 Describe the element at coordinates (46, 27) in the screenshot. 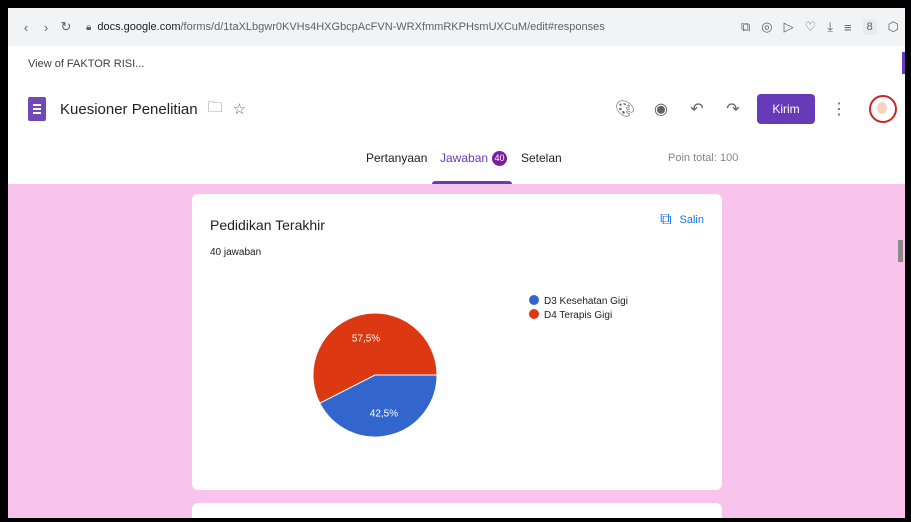

I see `forward-icon: ›` at that location.